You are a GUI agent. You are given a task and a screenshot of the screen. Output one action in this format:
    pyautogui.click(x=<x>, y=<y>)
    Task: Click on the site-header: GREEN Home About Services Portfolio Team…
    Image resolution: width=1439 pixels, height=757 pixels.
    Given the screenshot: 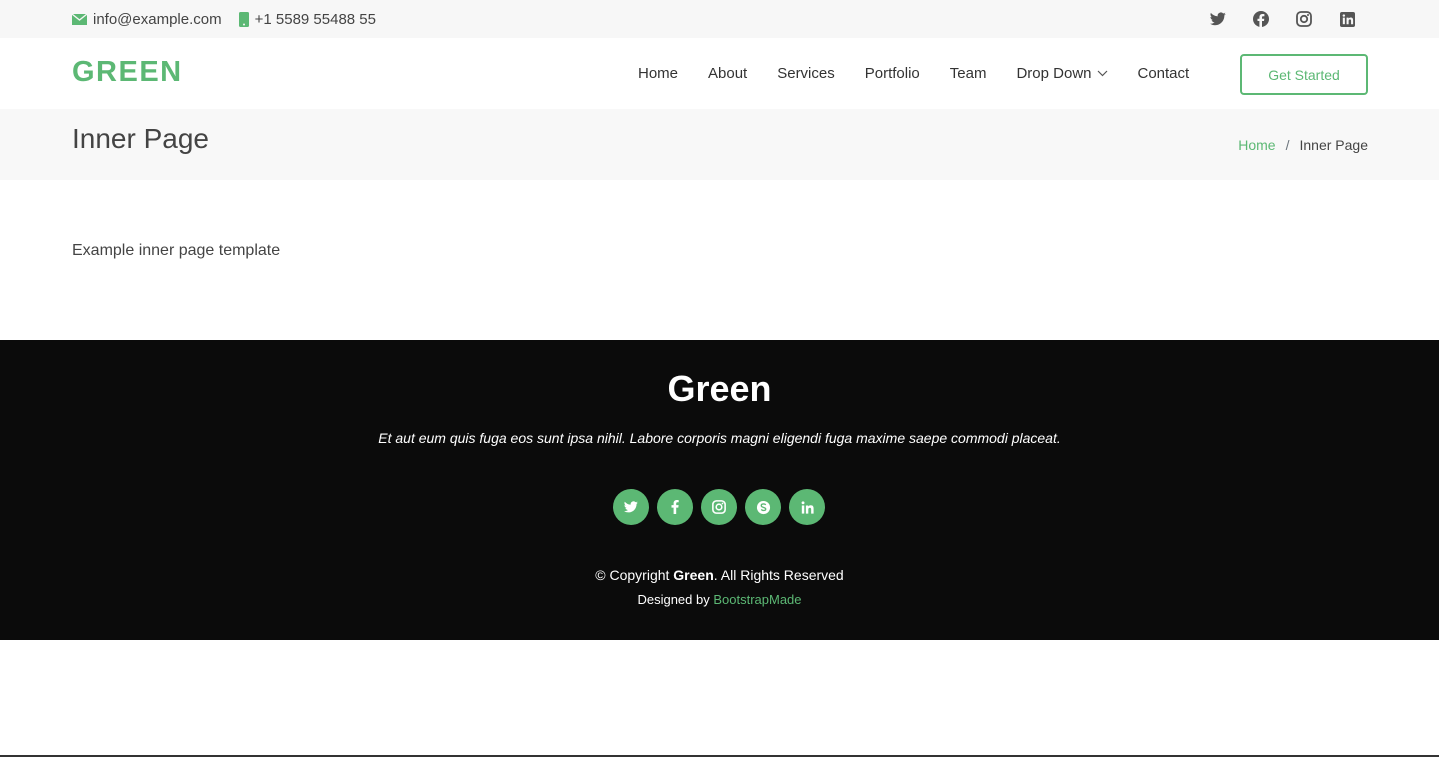 What is the action you would take?
    pyautogui.click(x=719, y=73)
    